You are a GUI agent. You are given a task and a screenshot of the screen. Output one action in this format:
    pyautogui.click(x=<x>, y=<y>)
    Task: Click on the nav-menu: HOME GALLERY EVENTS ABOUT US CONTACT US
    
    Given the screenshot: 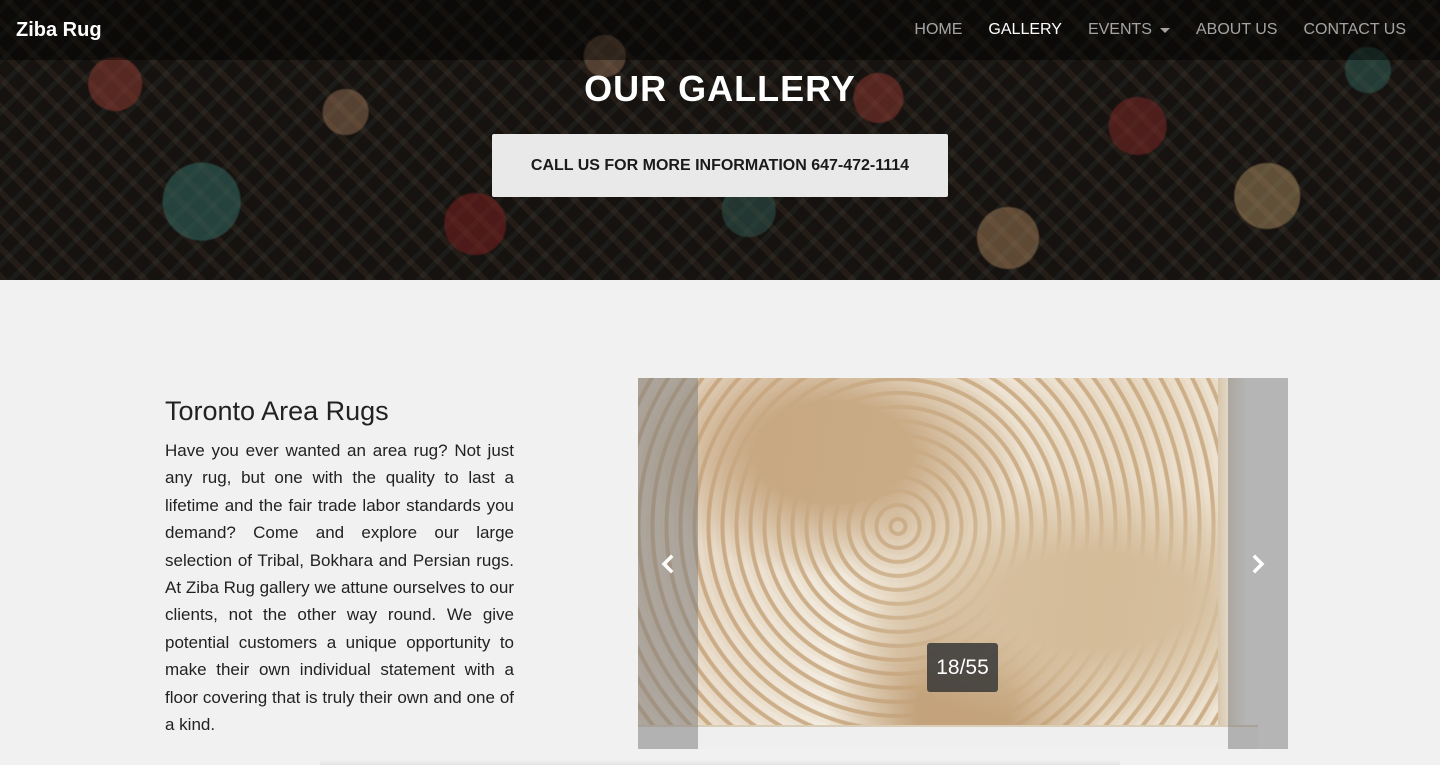 What is the action you would take?
    pyautogui.click(x=1147, y=30)
    